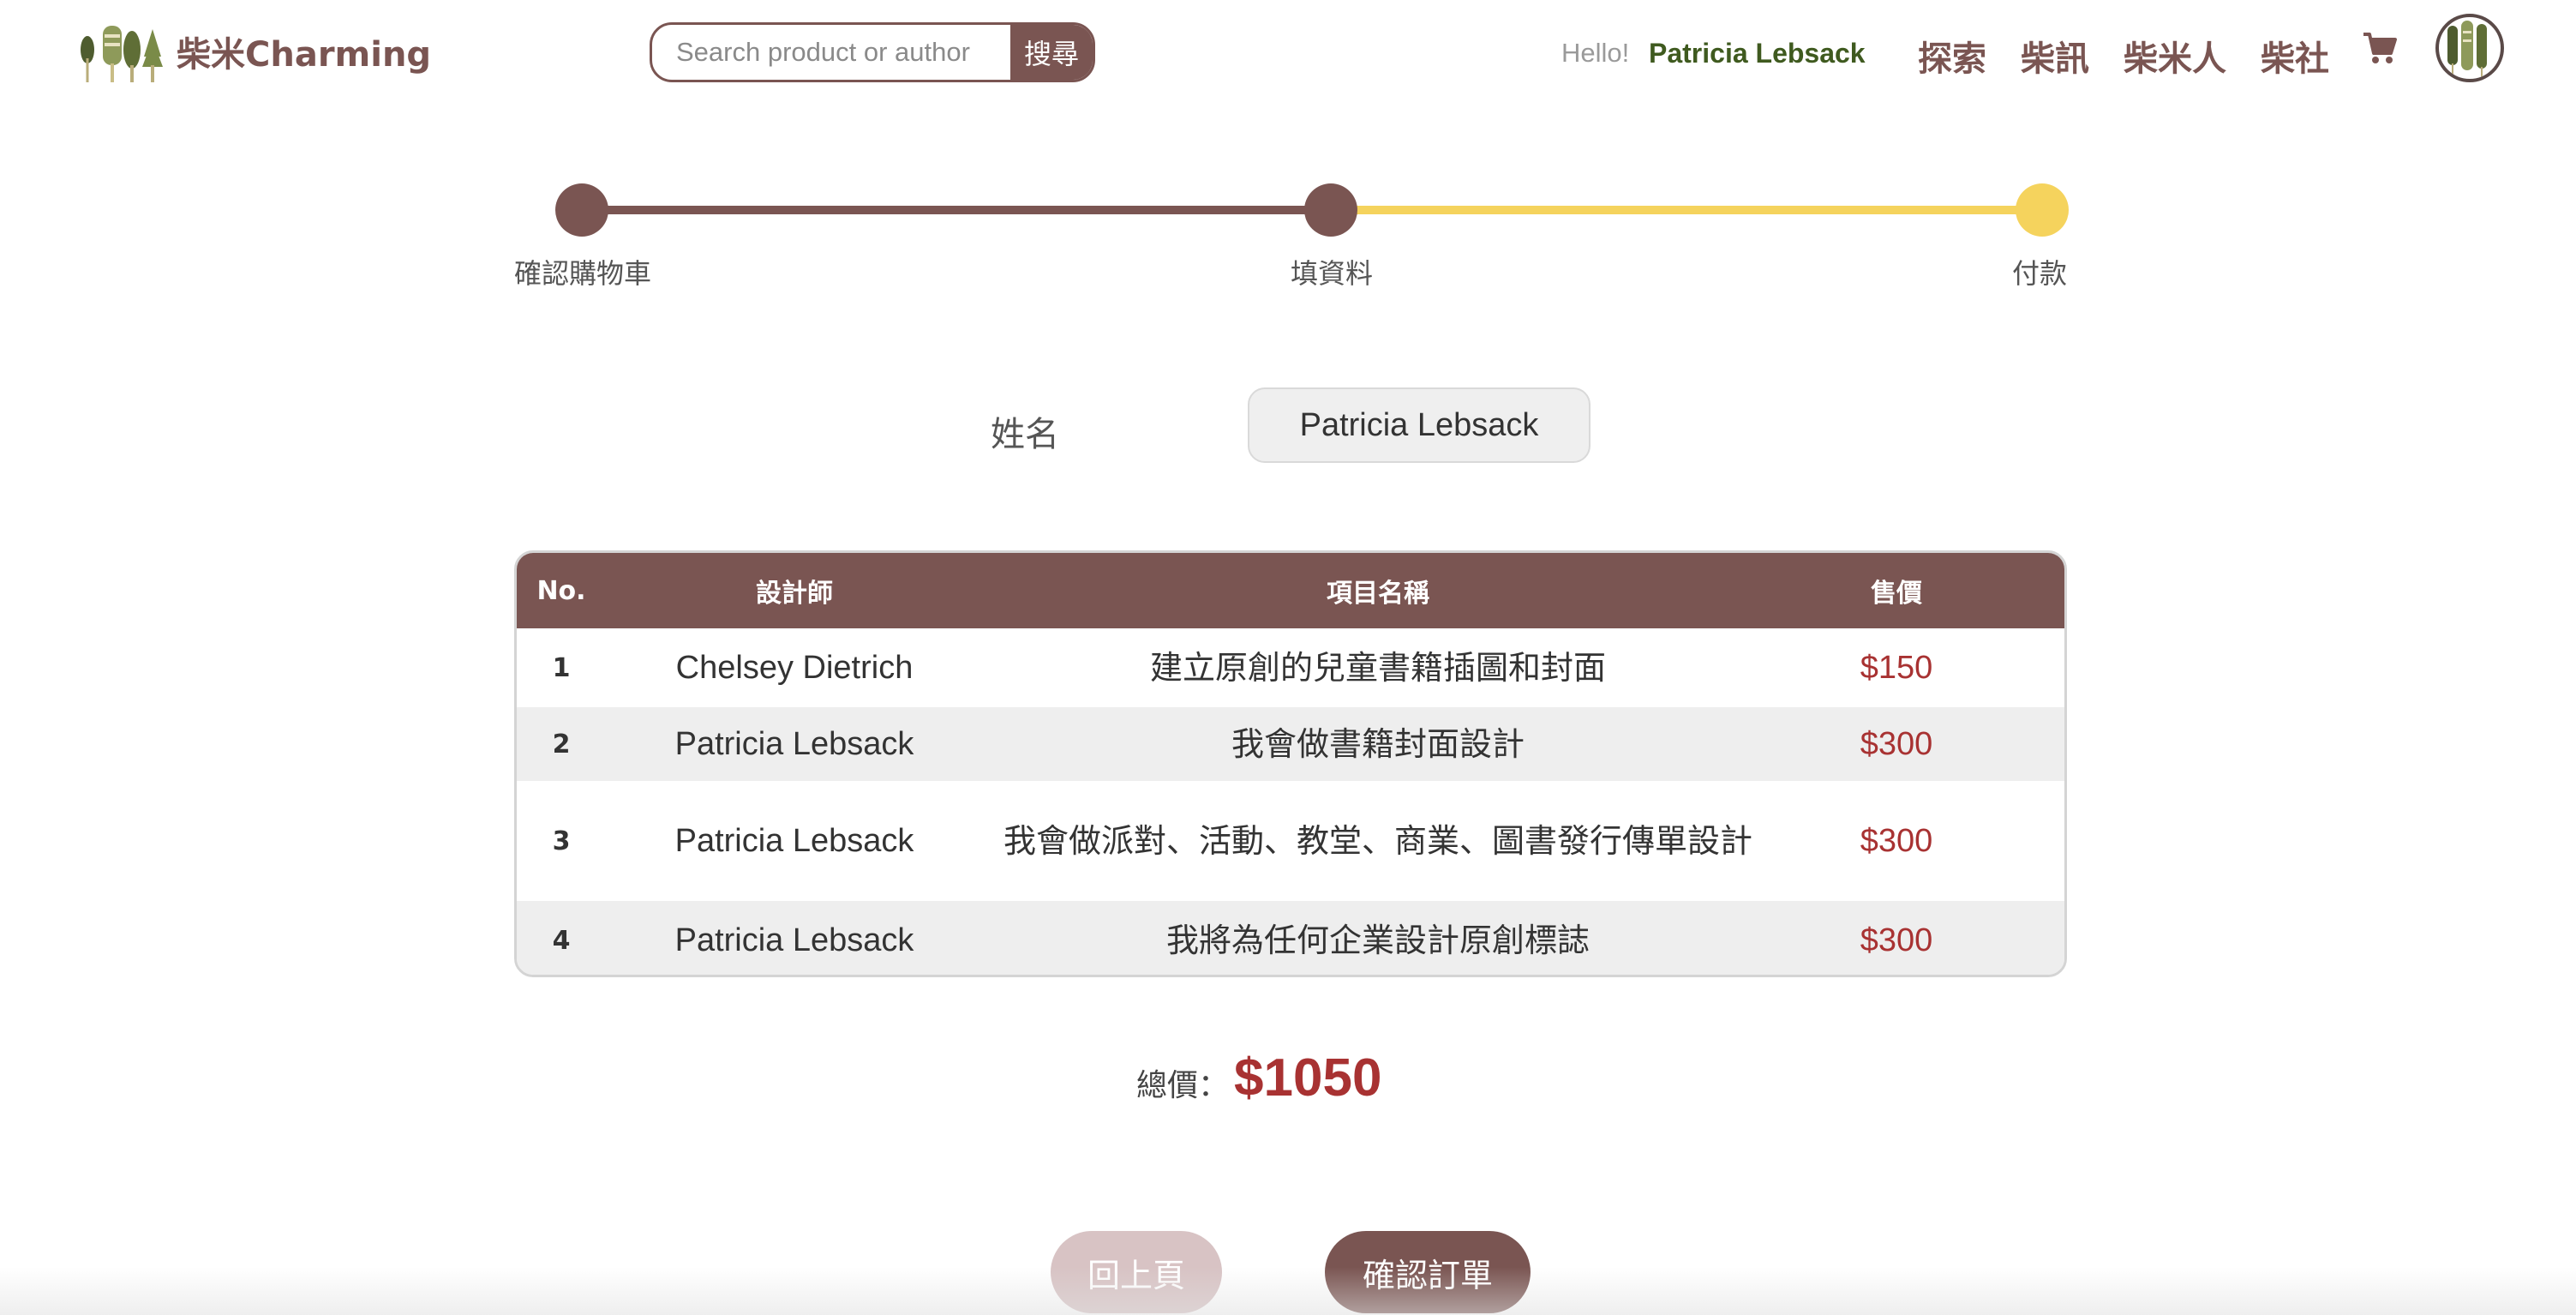 The height and width of the screenshot is (1315, 2576). Describe the element at coordinates (1952, 56) in the screenshot. I see `nav-explore: 探索` at that location.